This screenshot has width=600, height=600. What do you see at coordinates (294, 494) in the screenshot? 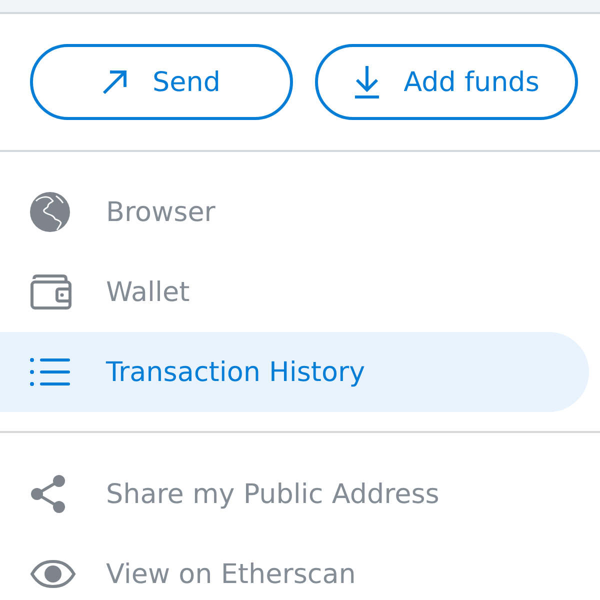
I see `menu-item: Share my Public Address` at bounding box center [294, 494].